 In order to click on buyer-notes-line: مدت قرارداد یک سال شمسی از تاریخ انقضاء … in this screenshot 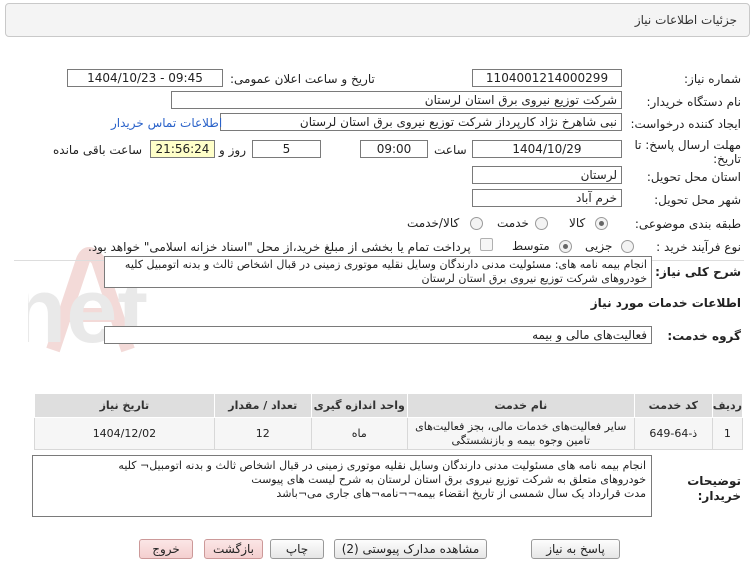, I will do `click(461, 493)`.